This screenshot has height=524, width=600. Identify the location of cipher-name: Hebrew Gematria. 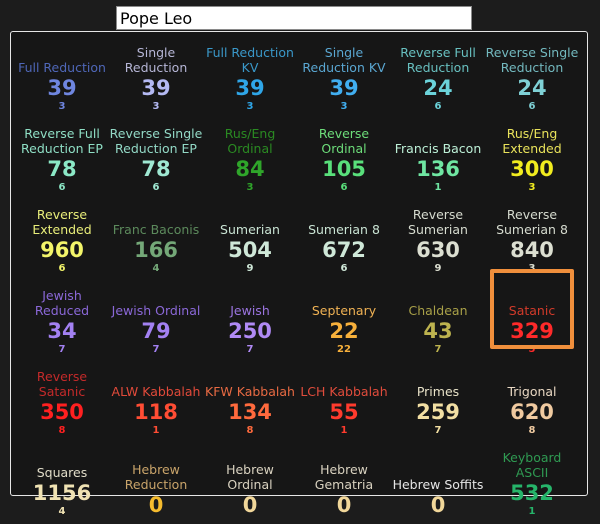
(344, 477).